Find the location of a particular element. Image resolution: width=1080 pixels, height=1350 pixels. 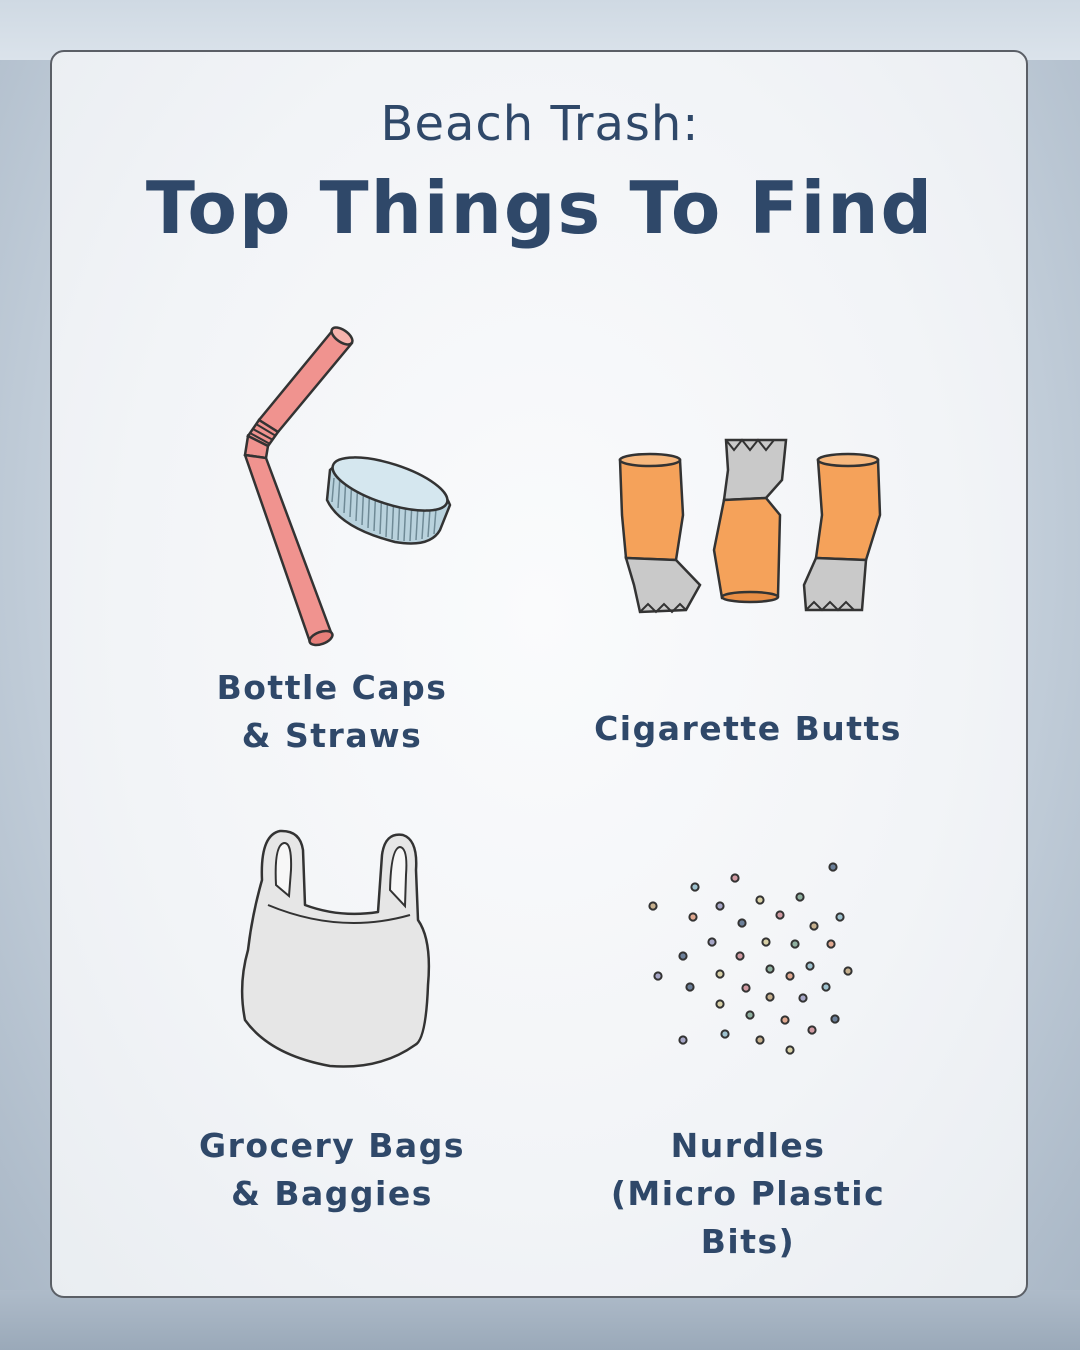

item-label-line1: Nurdles is located at coordinates (748, 1145).